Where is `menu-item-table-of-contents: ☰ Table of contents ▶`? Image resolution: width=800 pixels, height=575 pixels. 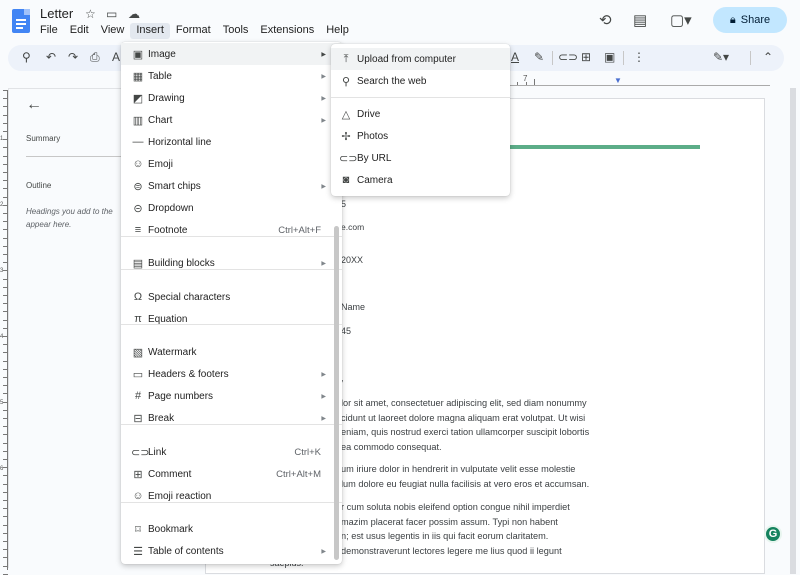
menu-item-table-of-contents: ☰ Table of contents ▶ is located at coordinates (231, 551).